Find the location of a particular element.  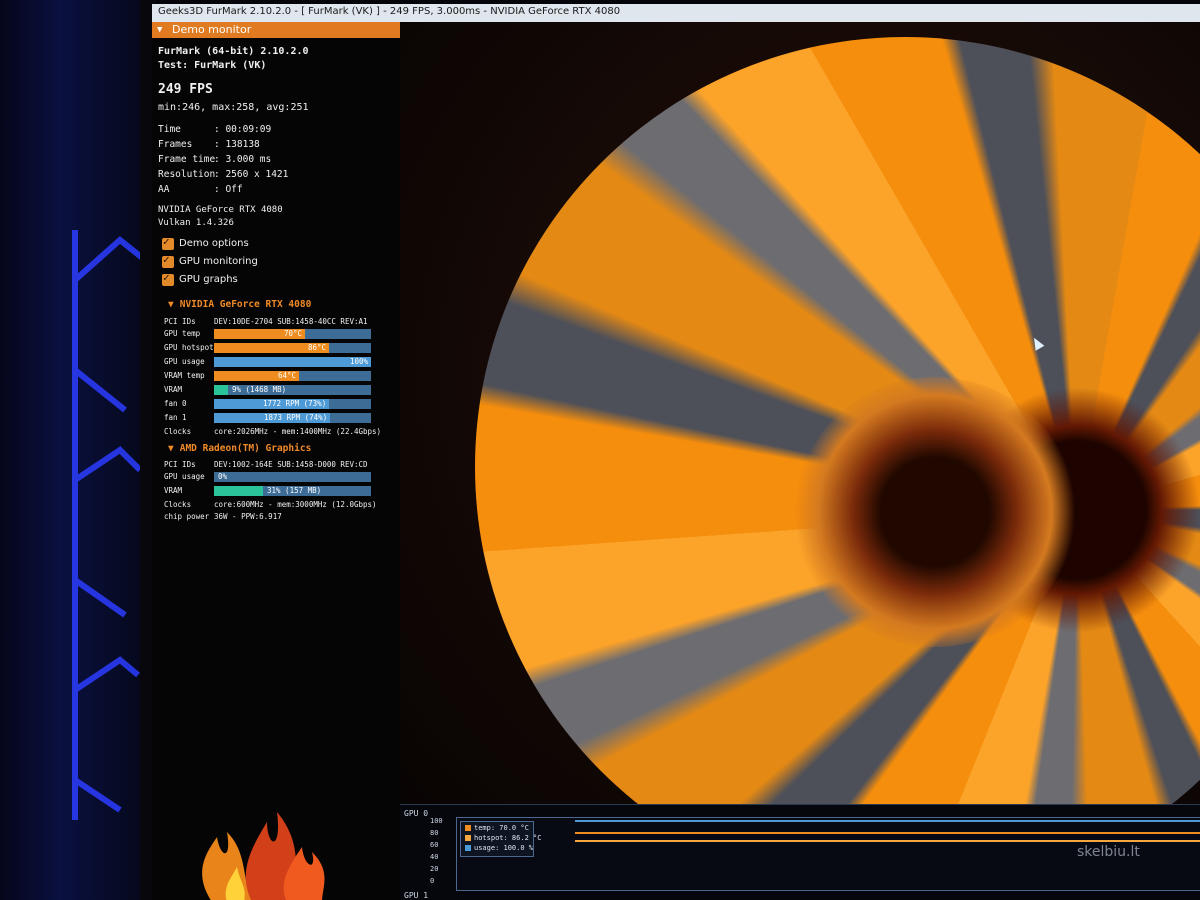

bar-text: 86°C is located at coordinates (317, 347).